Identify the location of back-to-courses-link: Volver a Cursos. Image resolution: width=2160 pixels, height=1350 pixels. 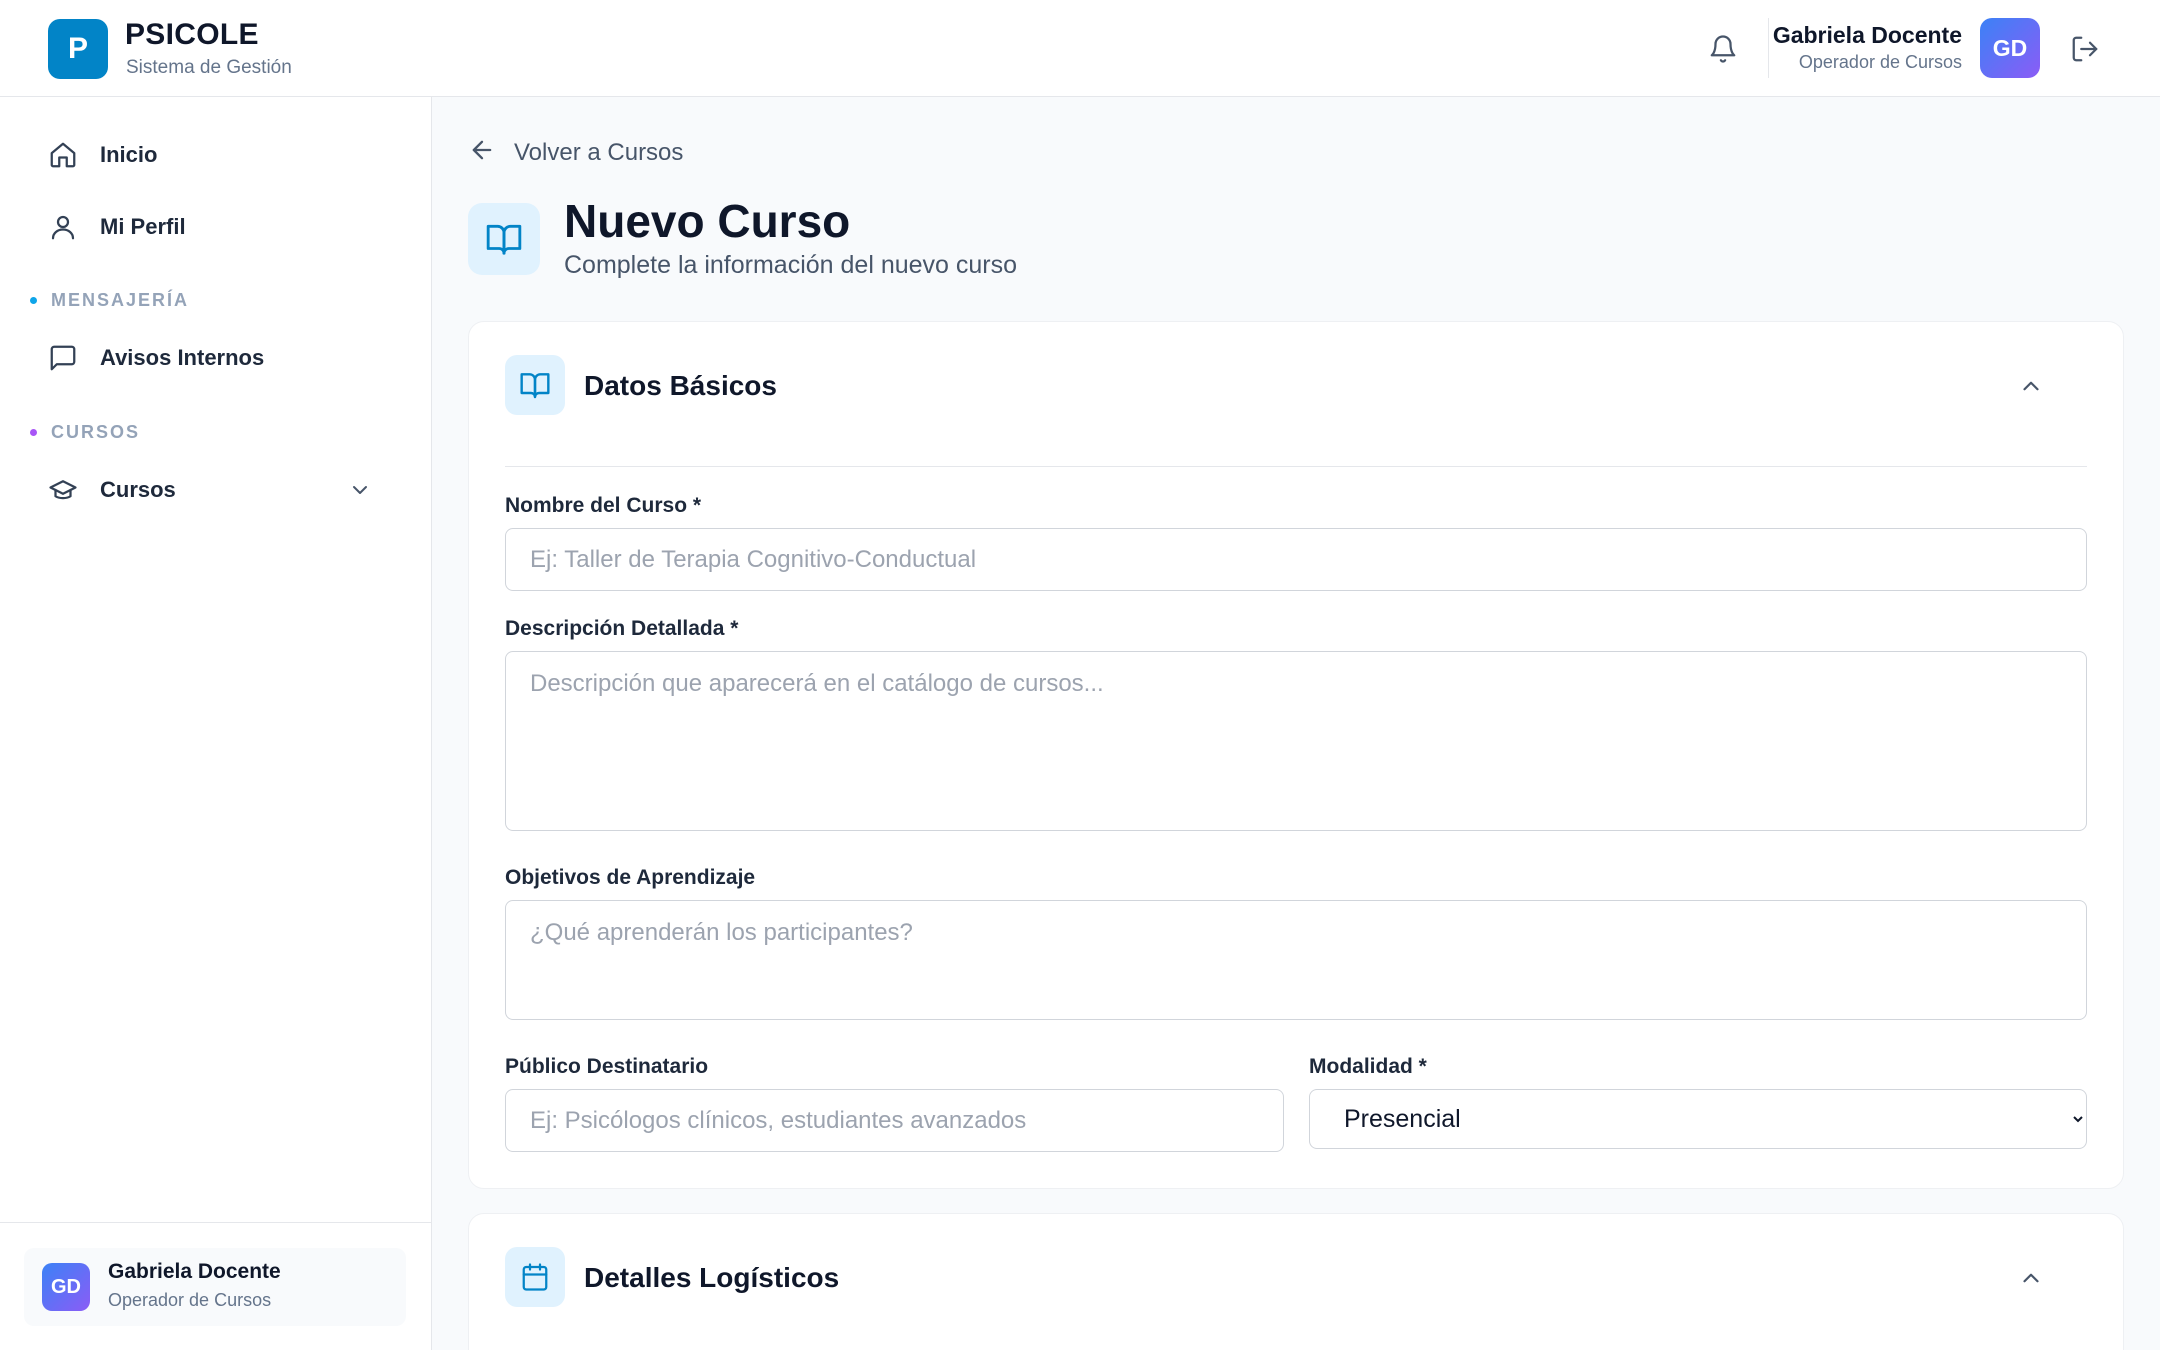
(575, 152).